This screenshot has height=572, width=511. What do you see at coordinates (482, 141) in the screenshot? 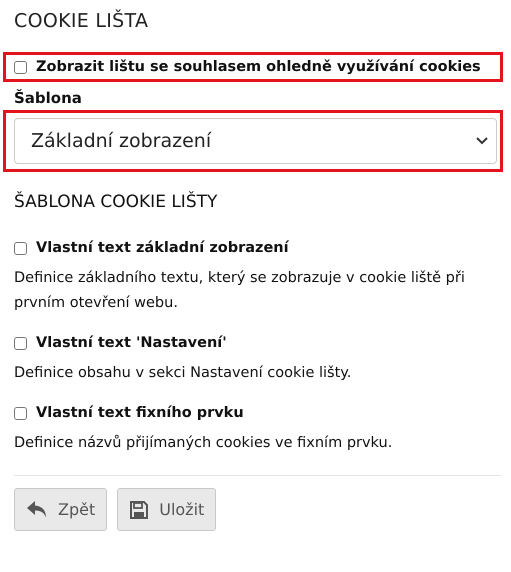
I see `chevron-down-icon` at bounding box center [482, 141].